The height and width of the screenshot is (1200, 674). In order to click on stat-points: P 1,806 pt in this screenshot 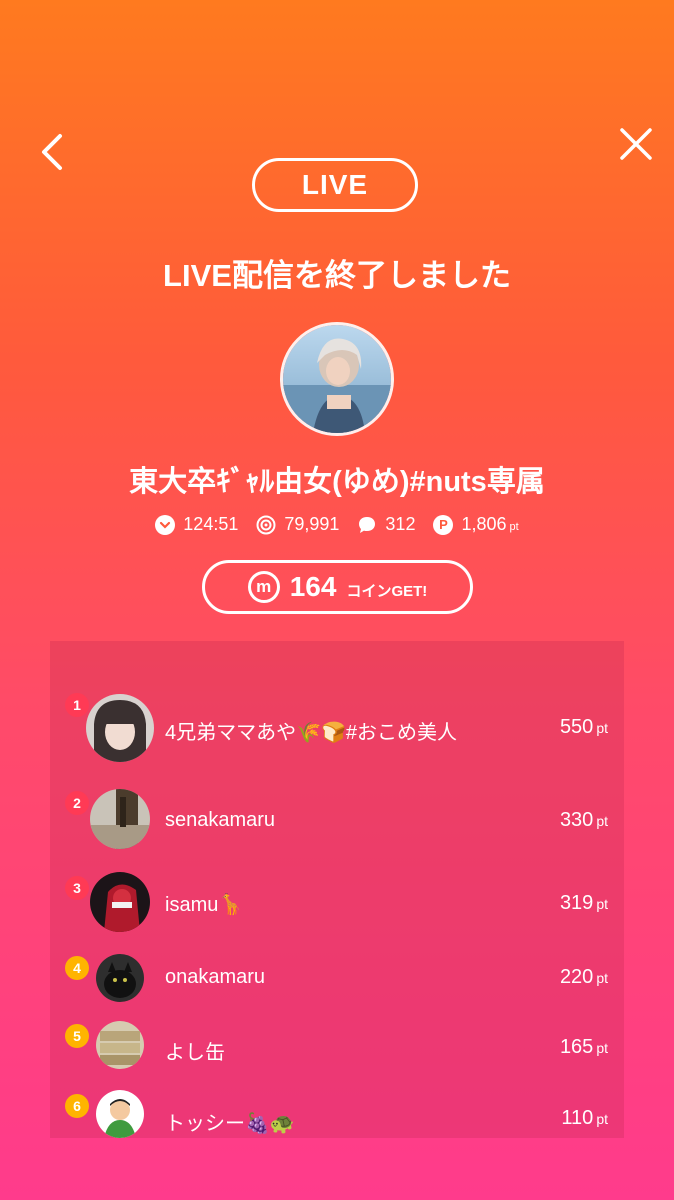, I will do `click(476, 524)`.